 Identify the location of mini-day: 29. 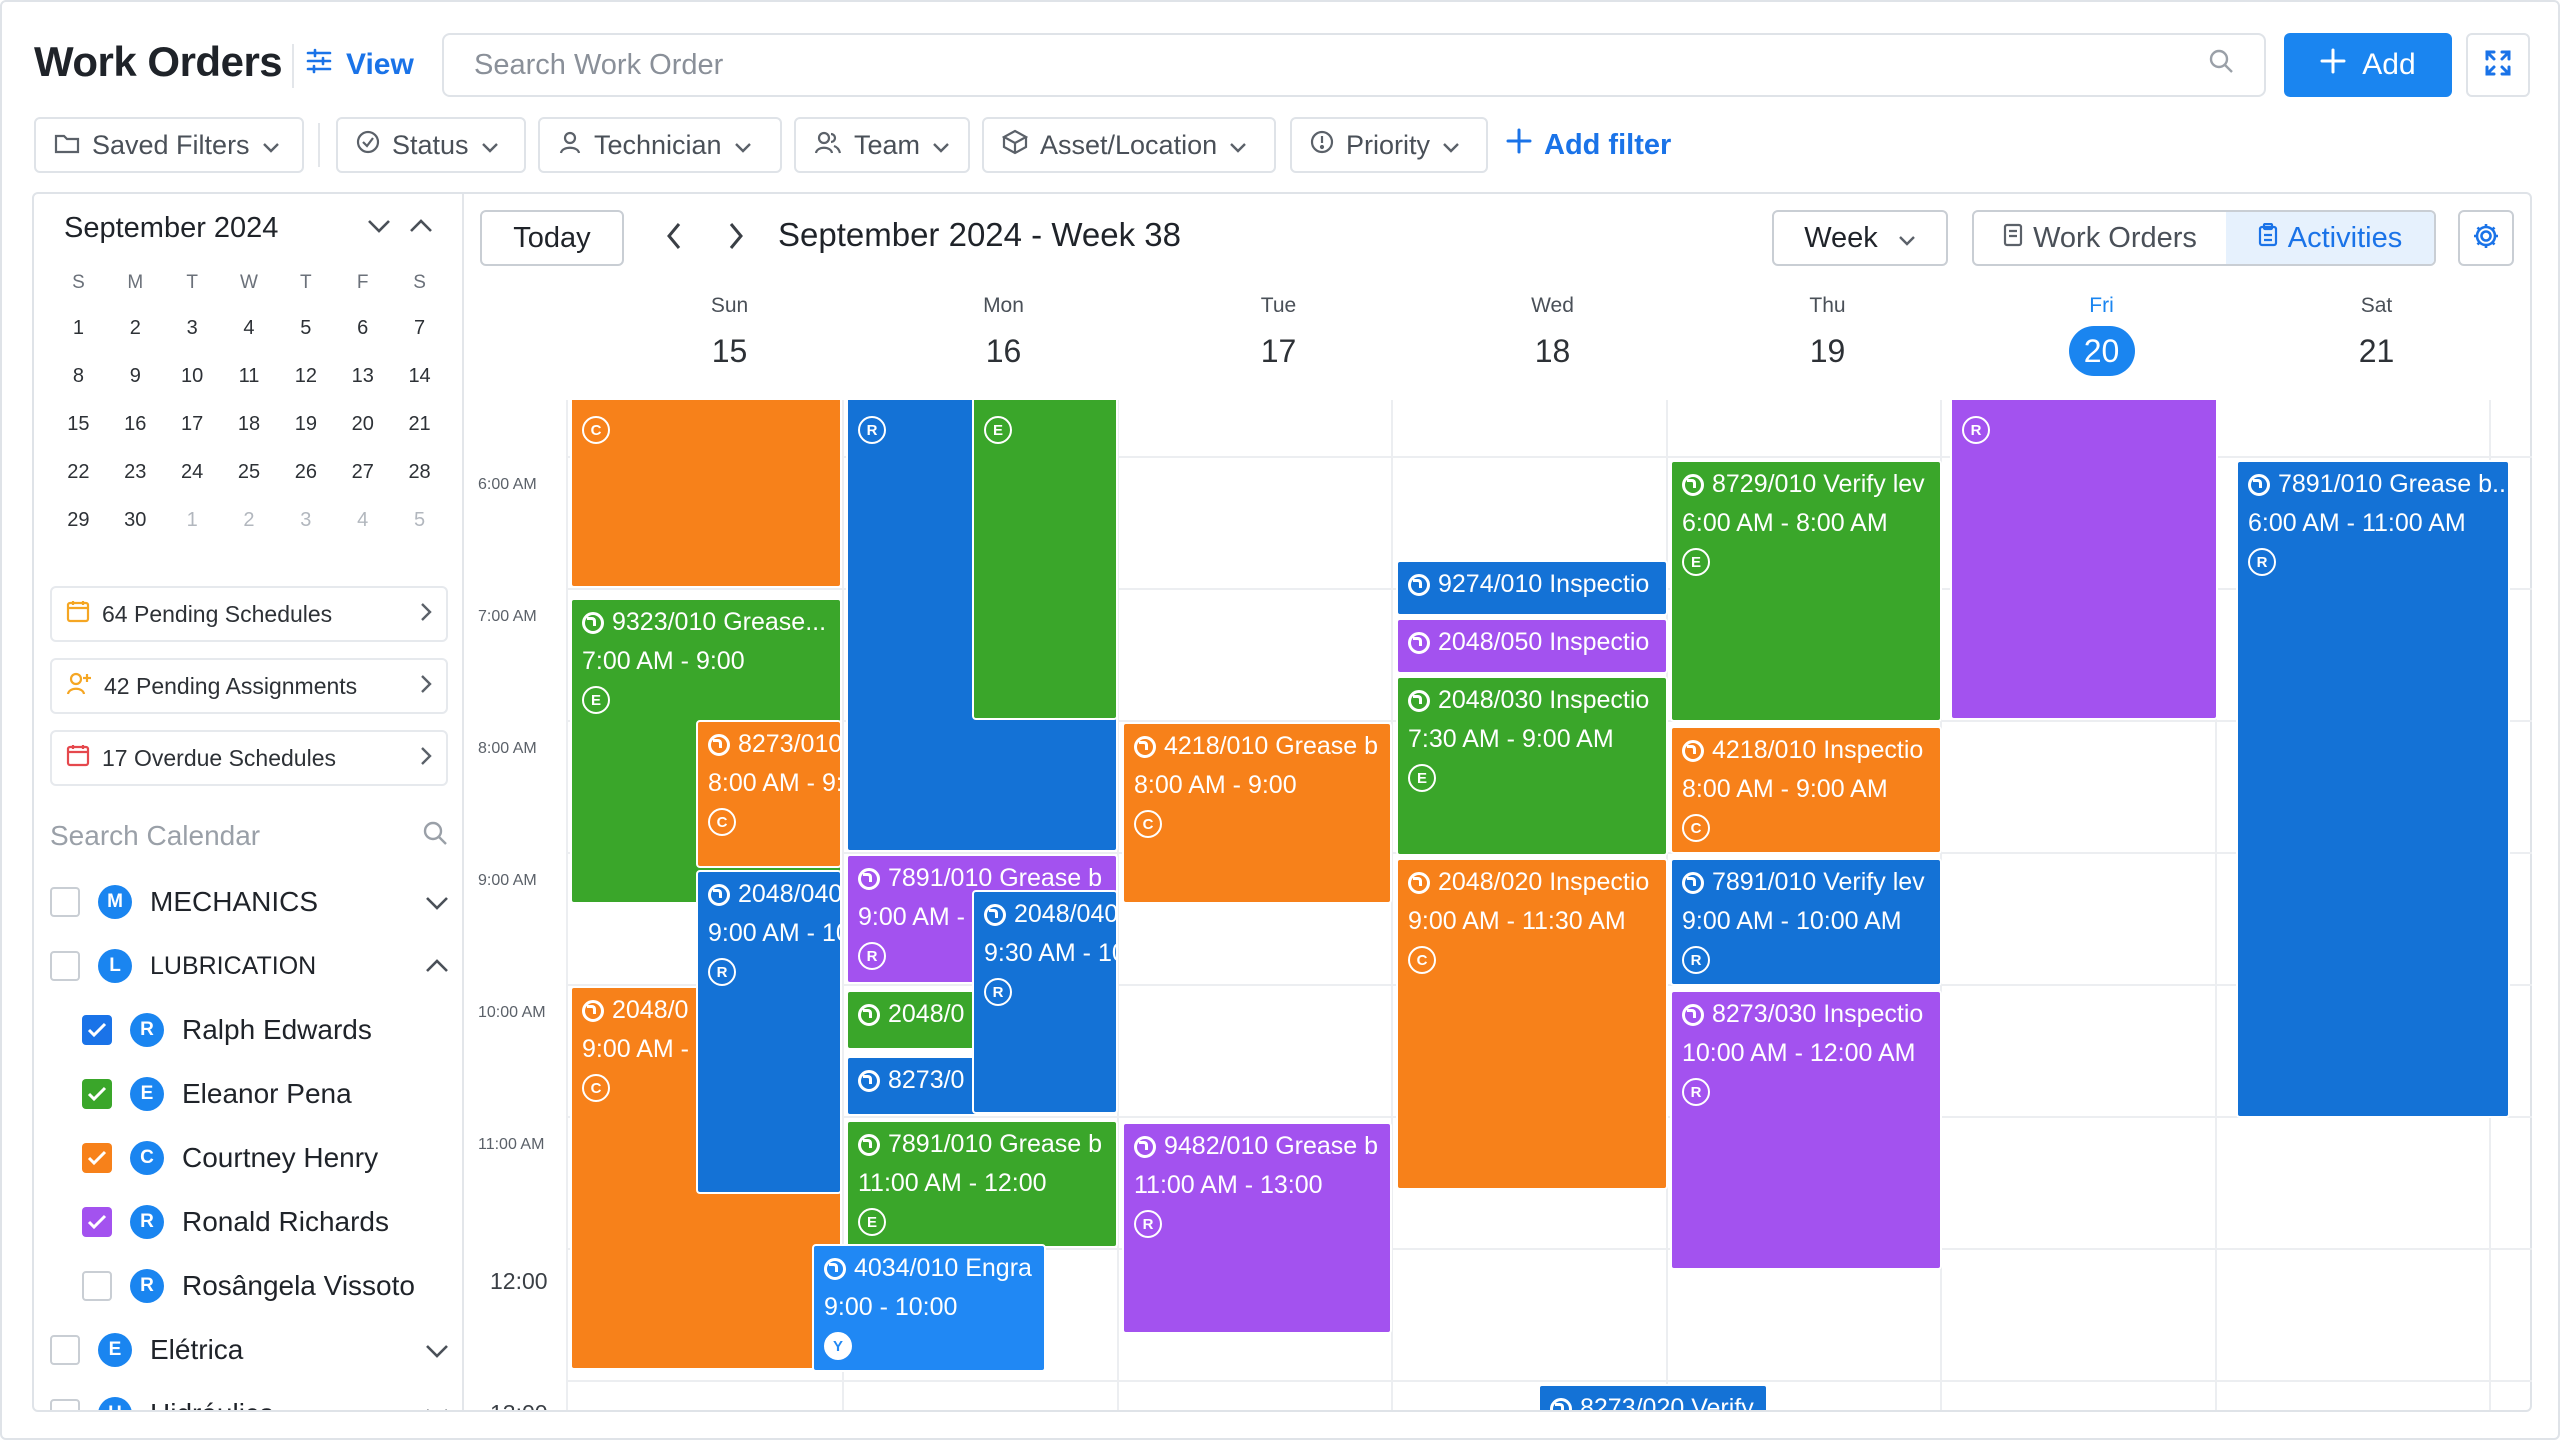
(78, 520).